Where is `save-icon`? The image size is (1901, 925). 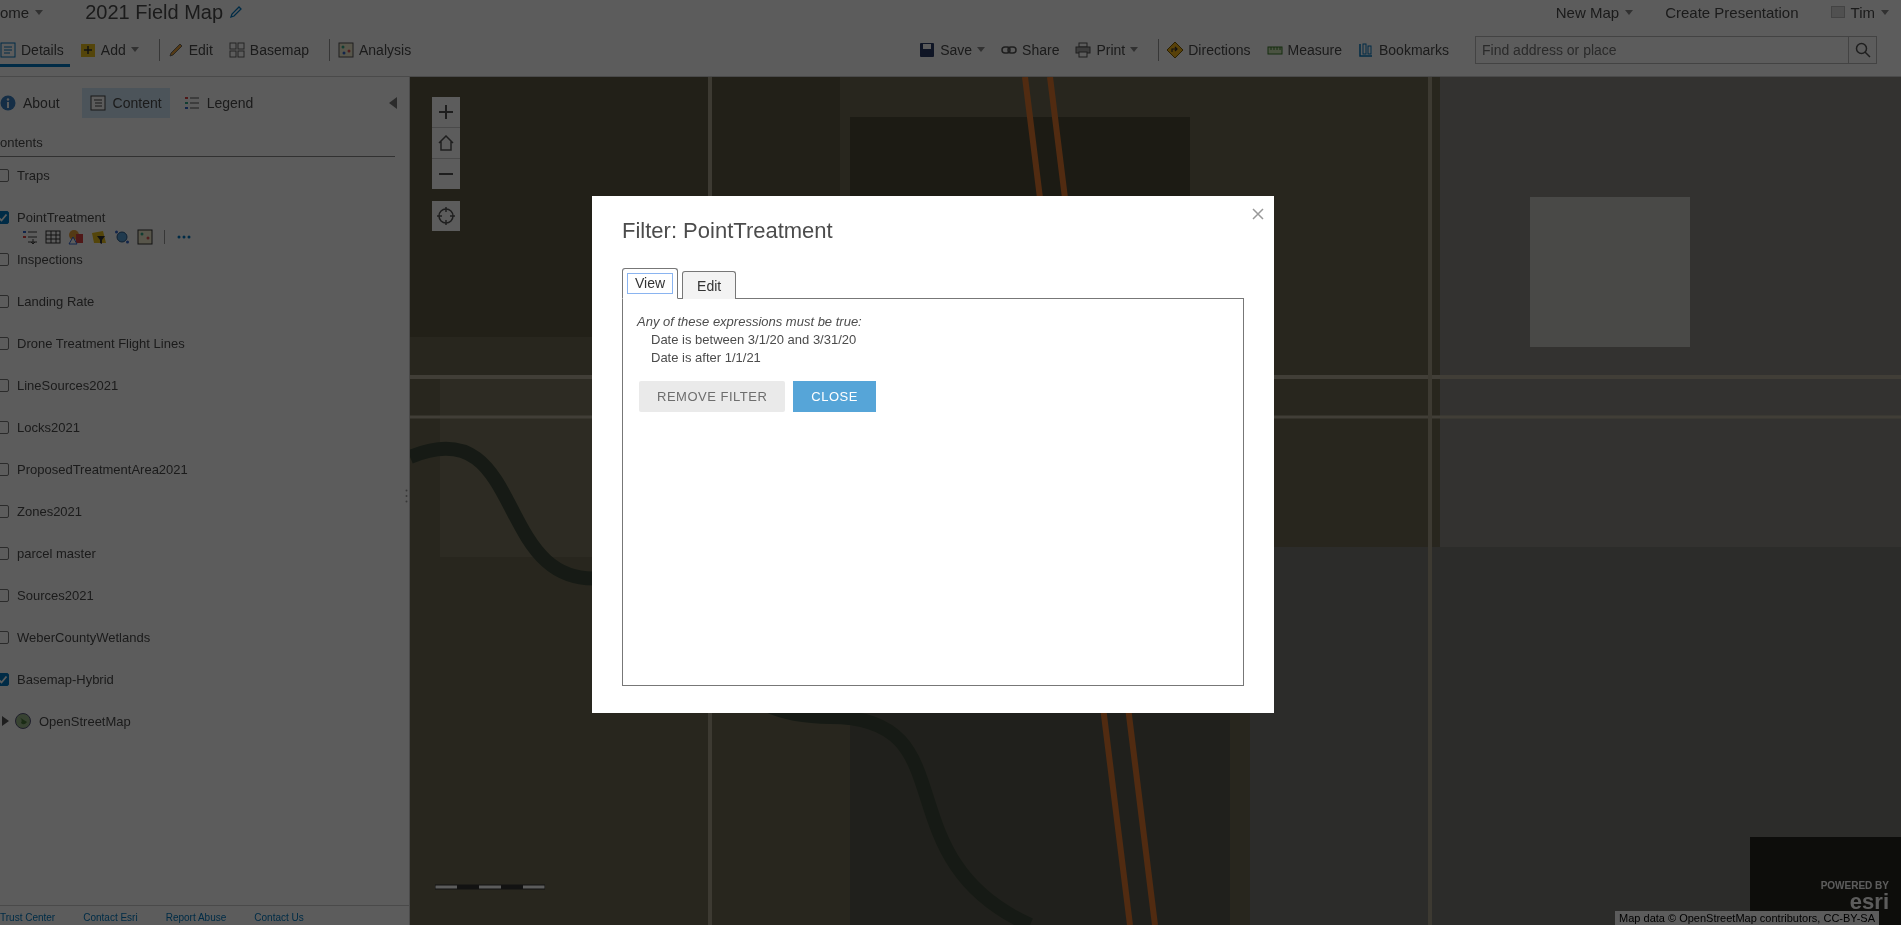
save-icon is located at coordinates (927, 49).